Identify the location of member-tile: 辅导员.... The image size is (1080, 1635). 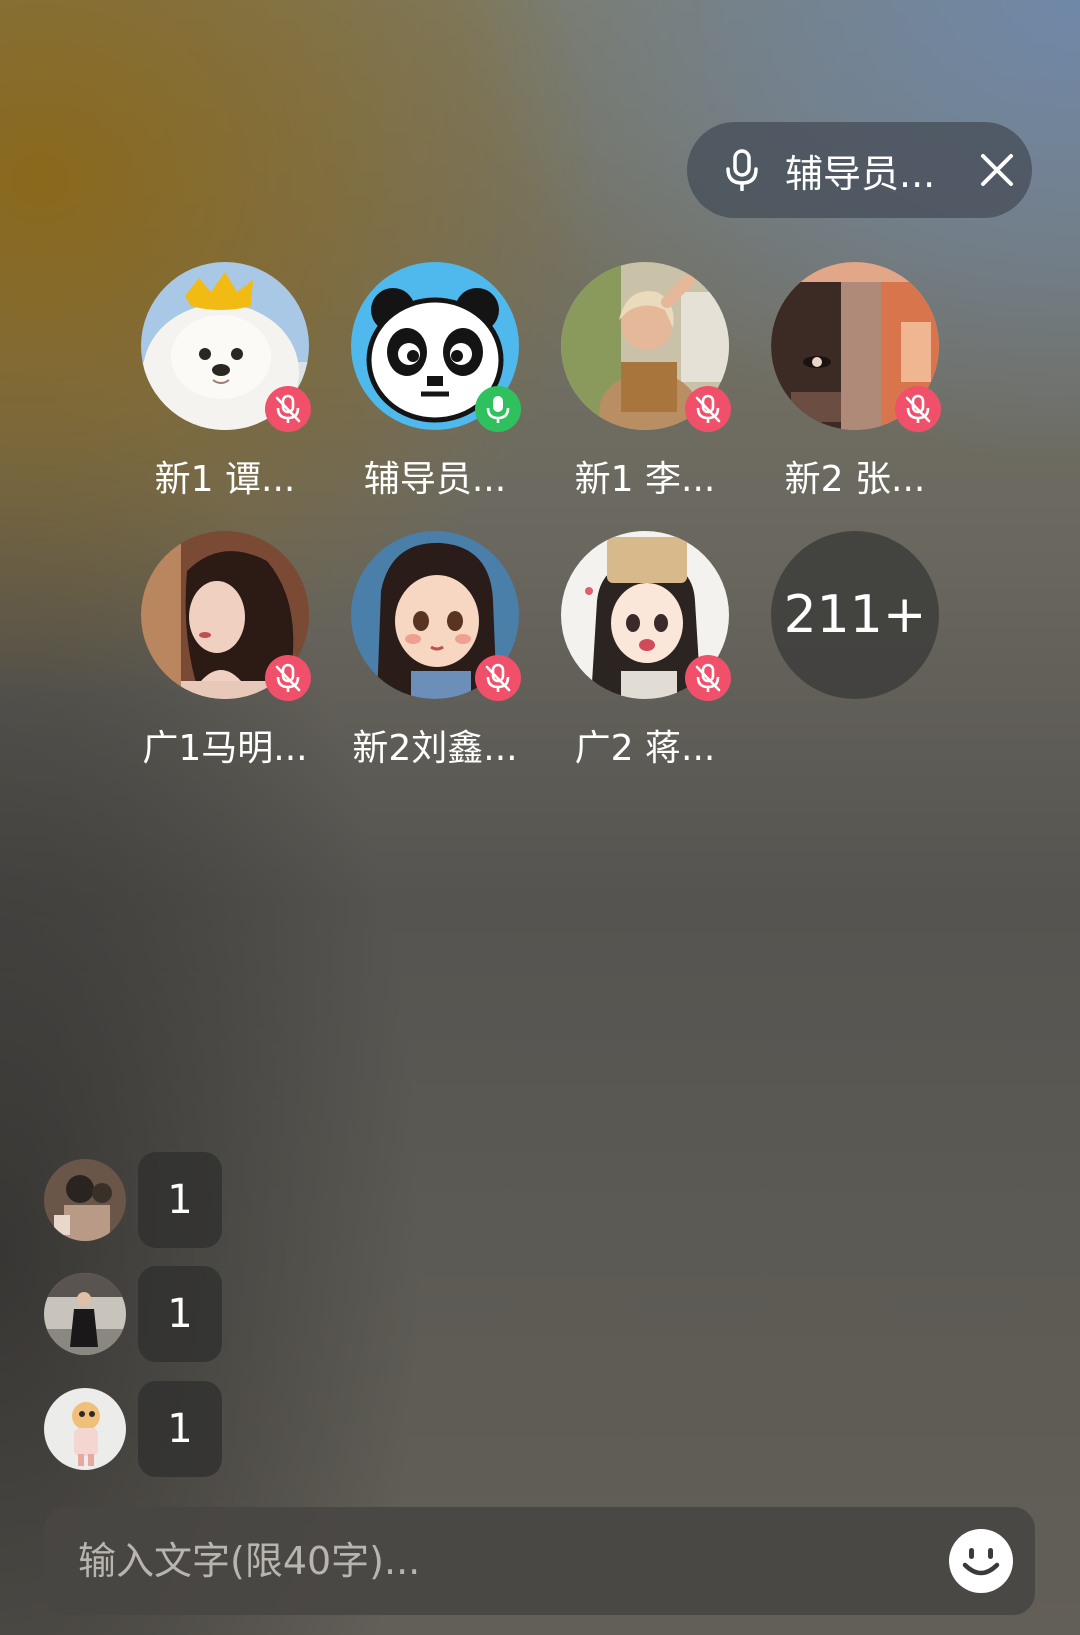
(435, 382).